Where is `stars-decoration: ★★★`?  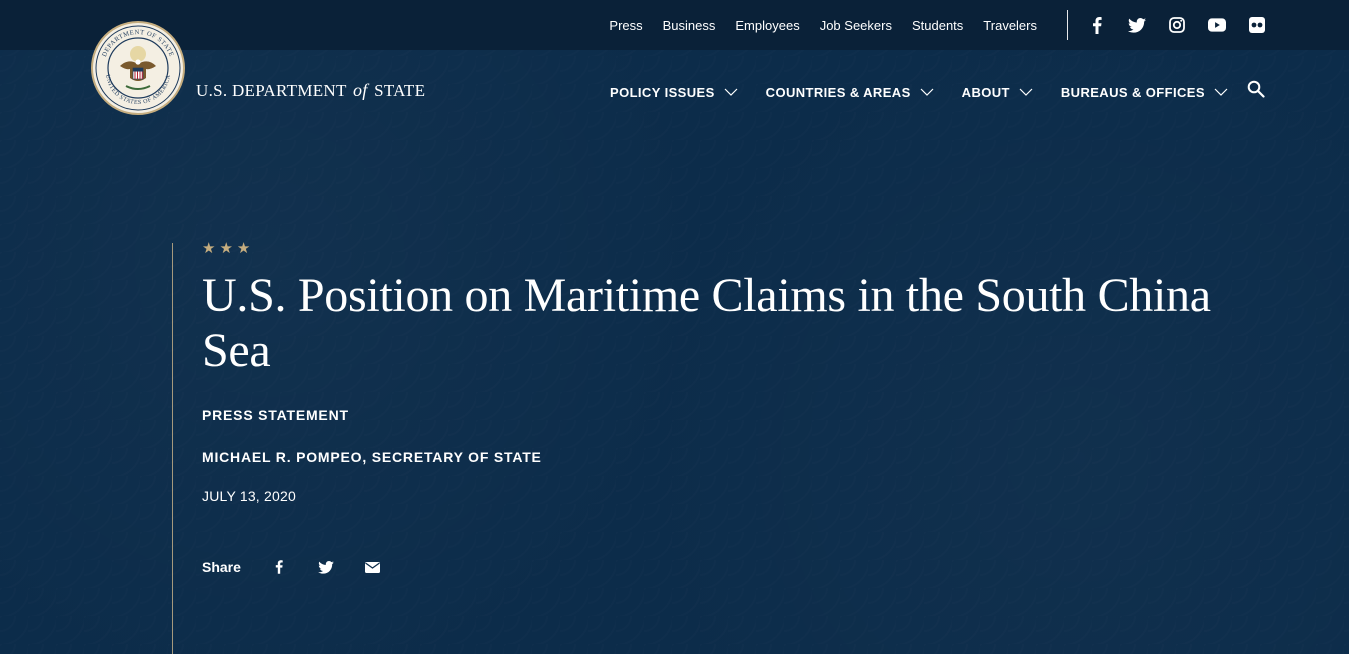 stars-decoration: ★★★ is located at coordinates (228, 248).